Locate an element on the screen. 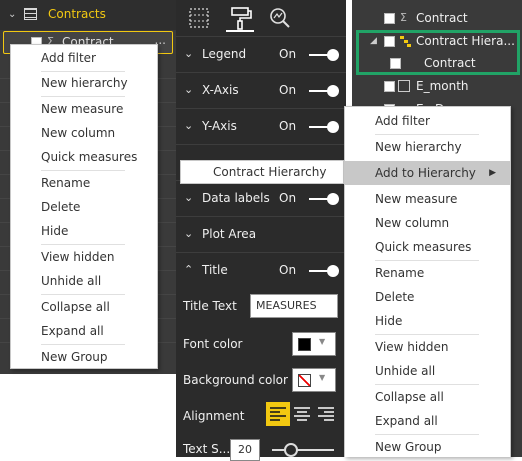 The image size is (522, 461). section-label: Data labels is located at coordinates (236, 198).